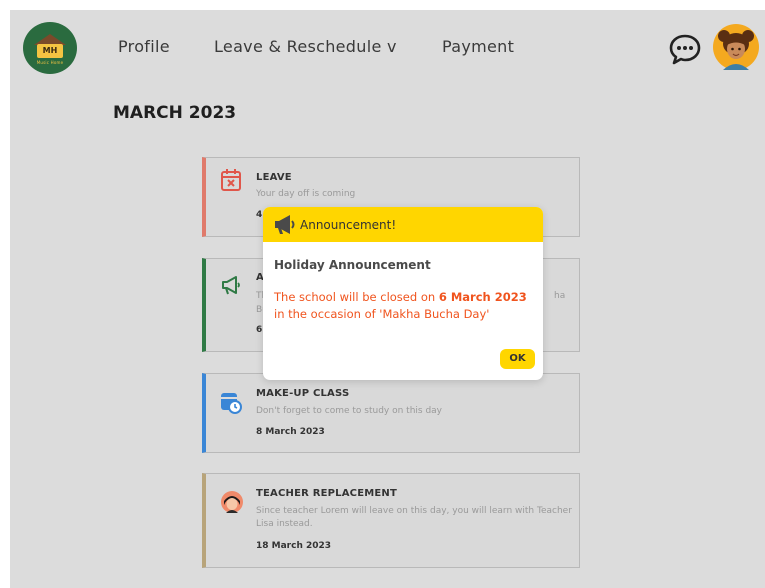 The width and height of the screenshot is (765, 588). I want to click on music-home-logo: MH Music Home, so click(50, 48).